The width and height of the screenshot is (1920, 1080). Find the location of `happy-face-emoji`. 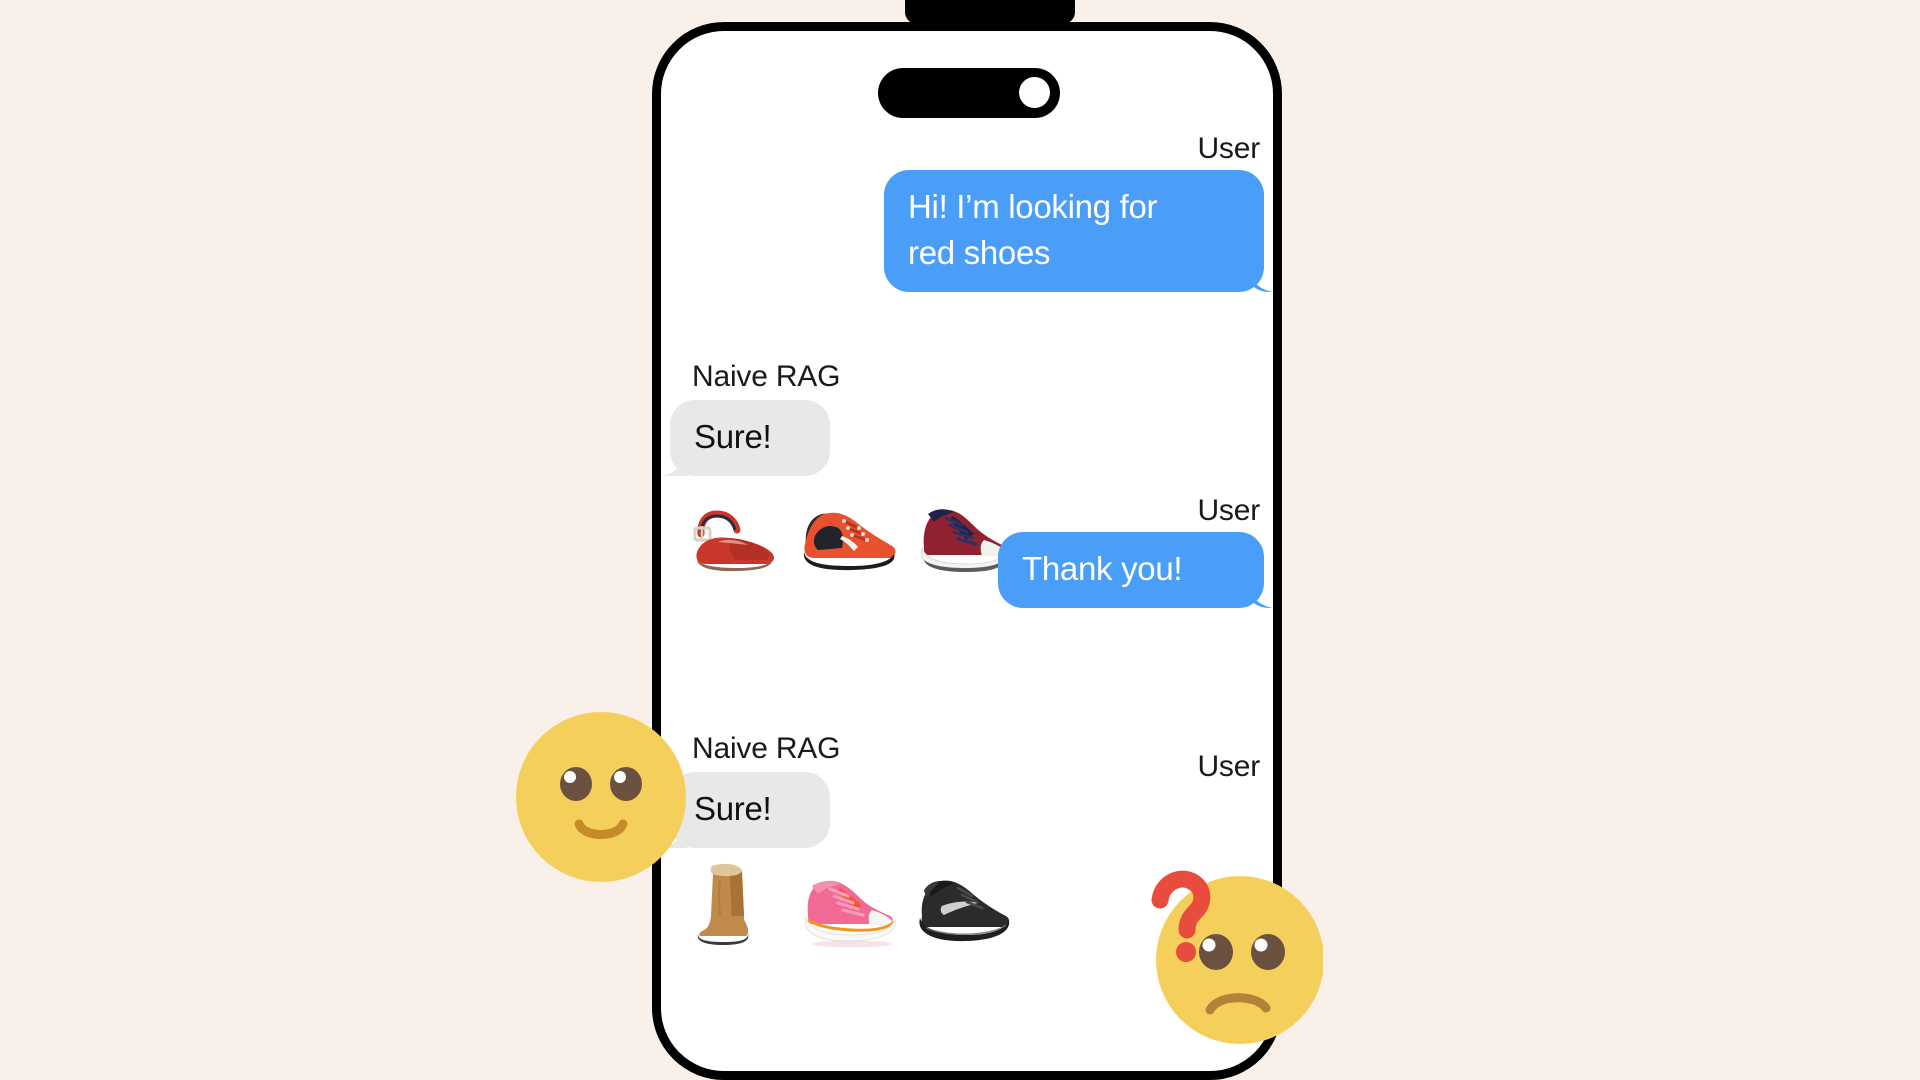

happy-face-emoji is located at coordinates (601, 797).